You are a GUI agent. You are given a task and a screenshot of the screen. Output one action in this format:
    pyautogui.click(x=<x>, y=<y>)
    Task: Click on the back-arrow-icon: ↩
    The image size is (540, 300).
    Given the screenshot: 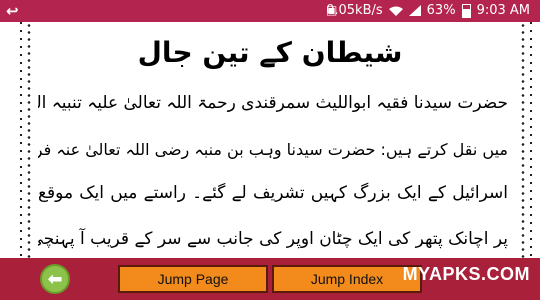 What is the action you would take?
    pyautogui.click(x=12, y=11)
    